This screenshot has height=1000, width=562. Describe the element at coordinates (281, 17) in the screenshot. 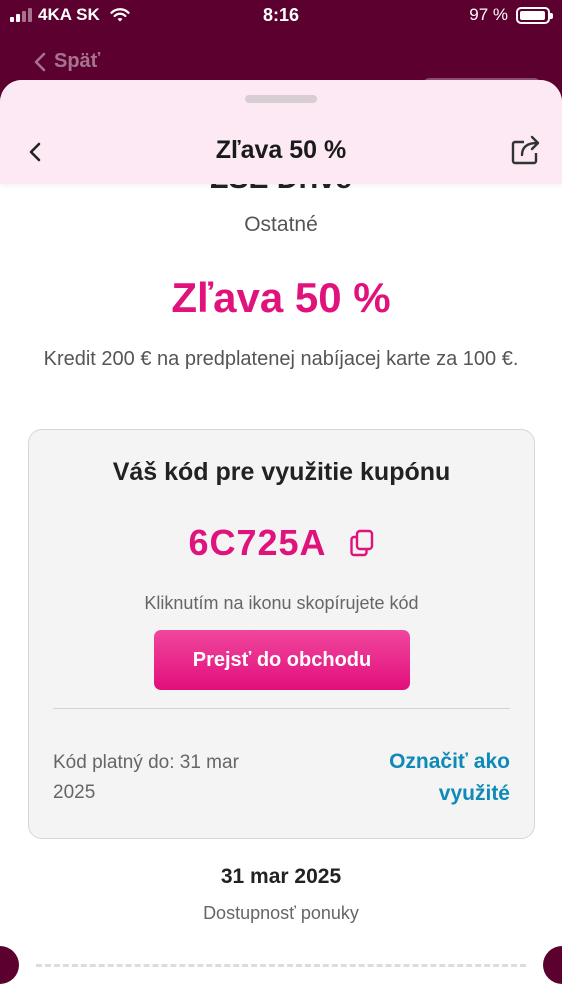

I see `status-bar: 4KA SK 8:16 97 %` at that location.